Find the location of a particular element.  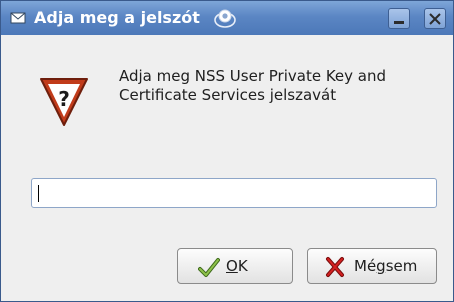

cancel-button: Mégsem is located at coordinates (372, 266).